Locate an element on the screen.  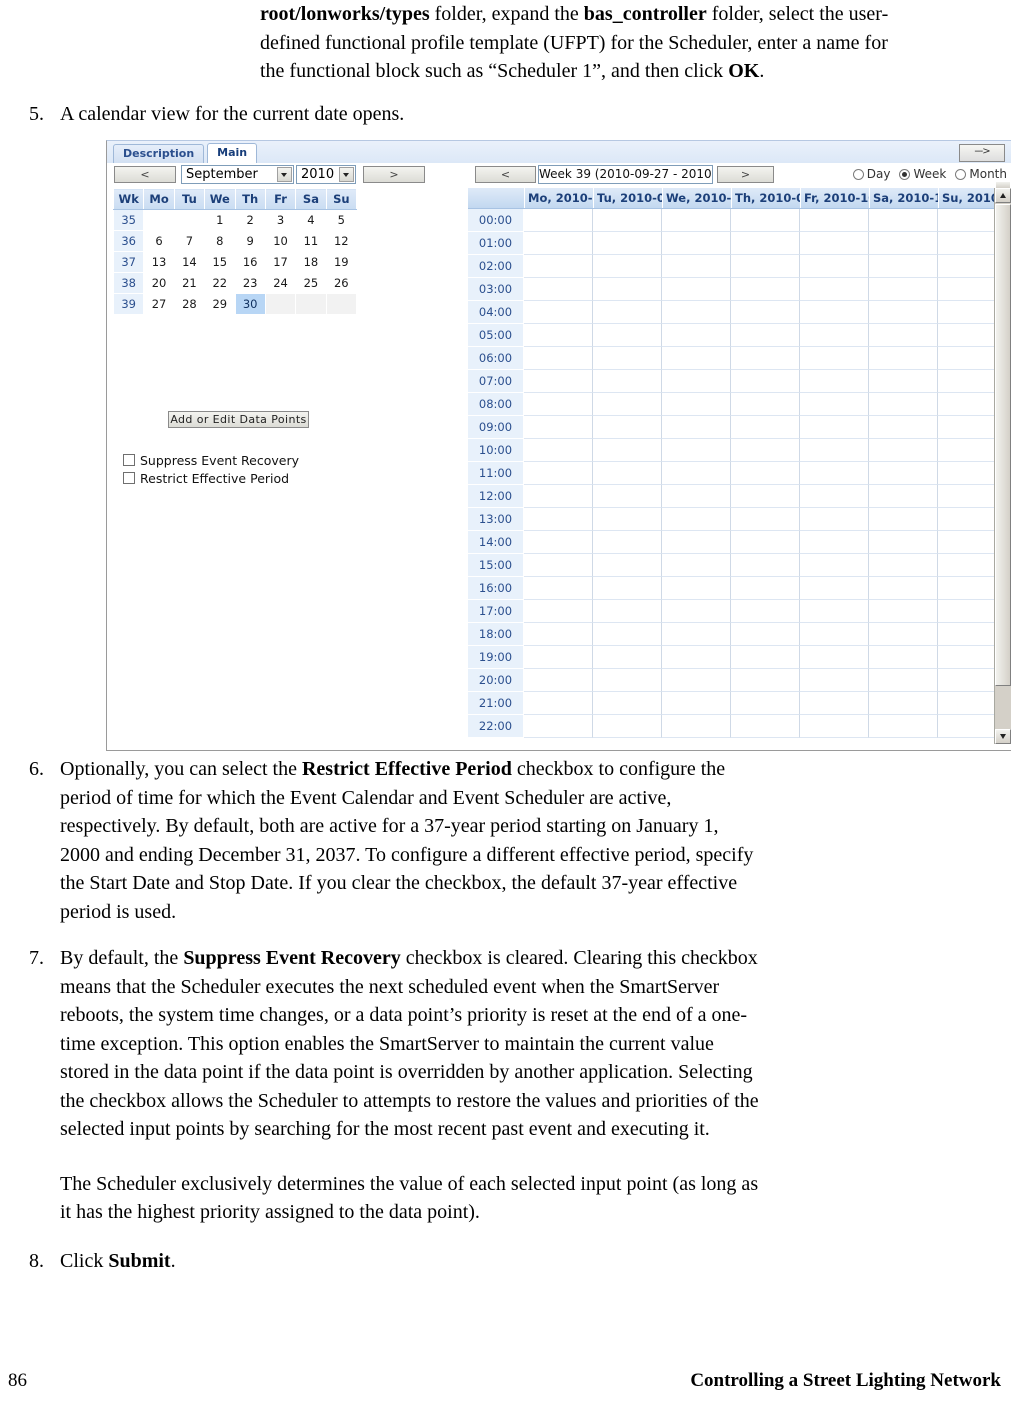
week-grid-scrollbar is located at coordinates (1002, 466).